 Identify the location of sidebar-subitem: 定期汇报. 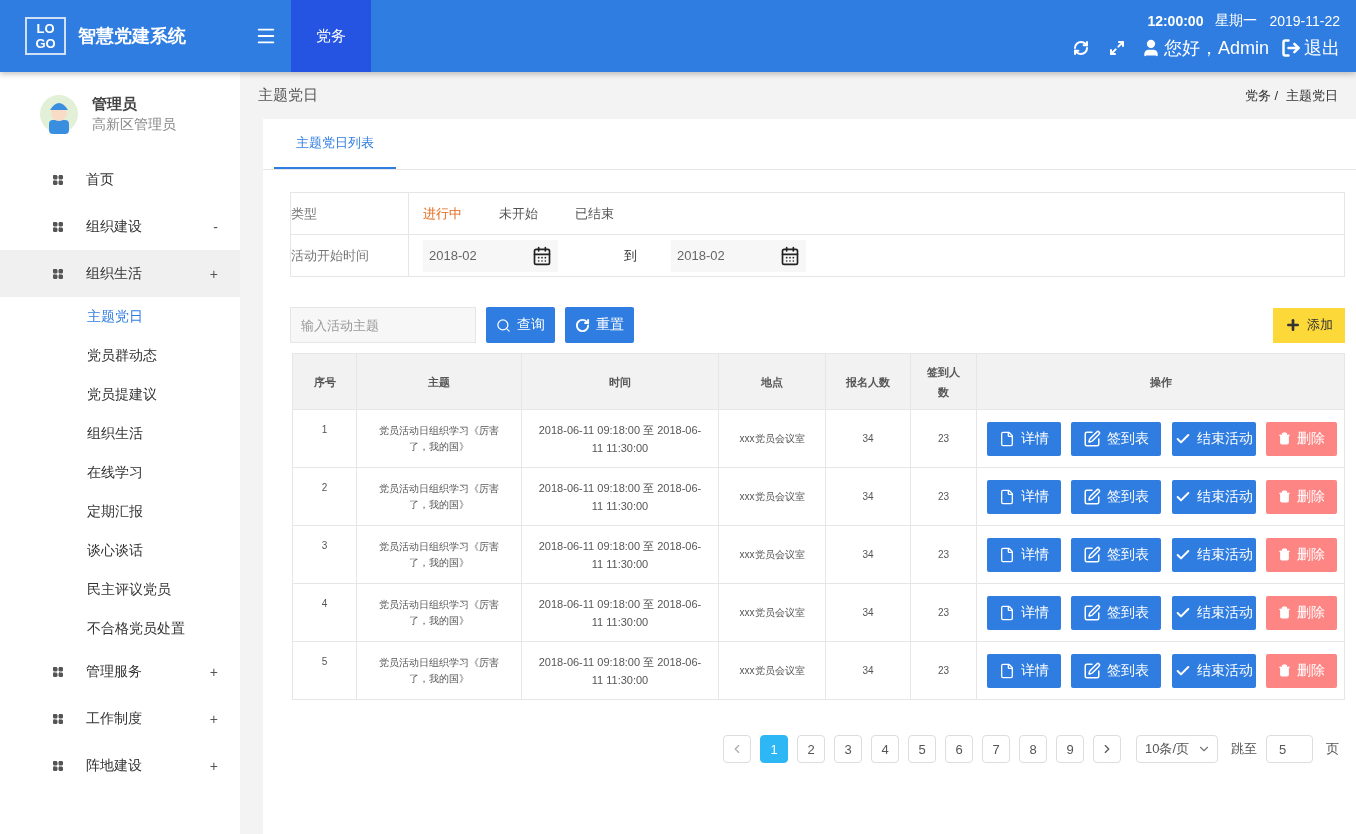
(120, 511).